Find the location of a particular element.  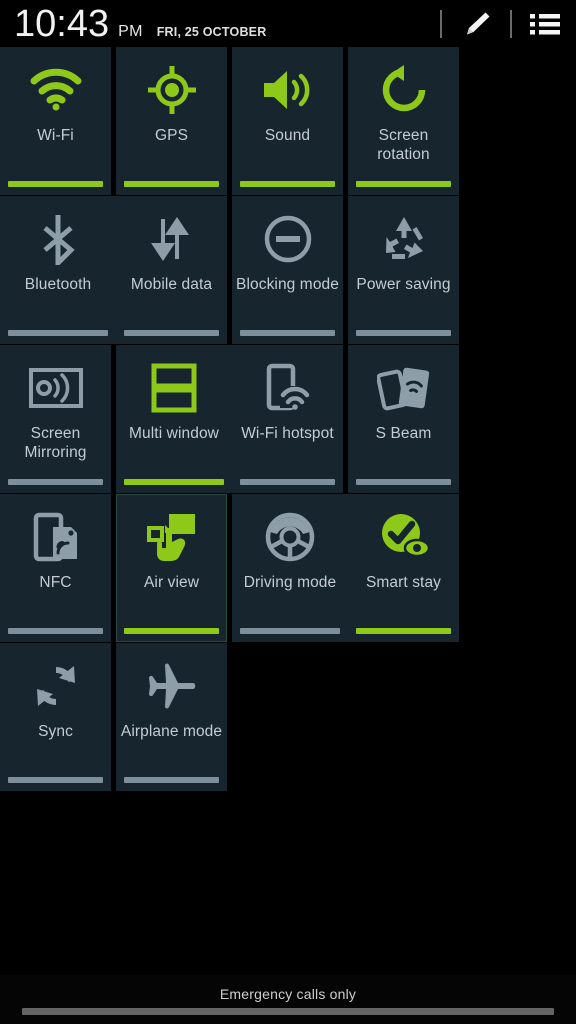

toggle-label: NFC is located at coordinates (55, 582).